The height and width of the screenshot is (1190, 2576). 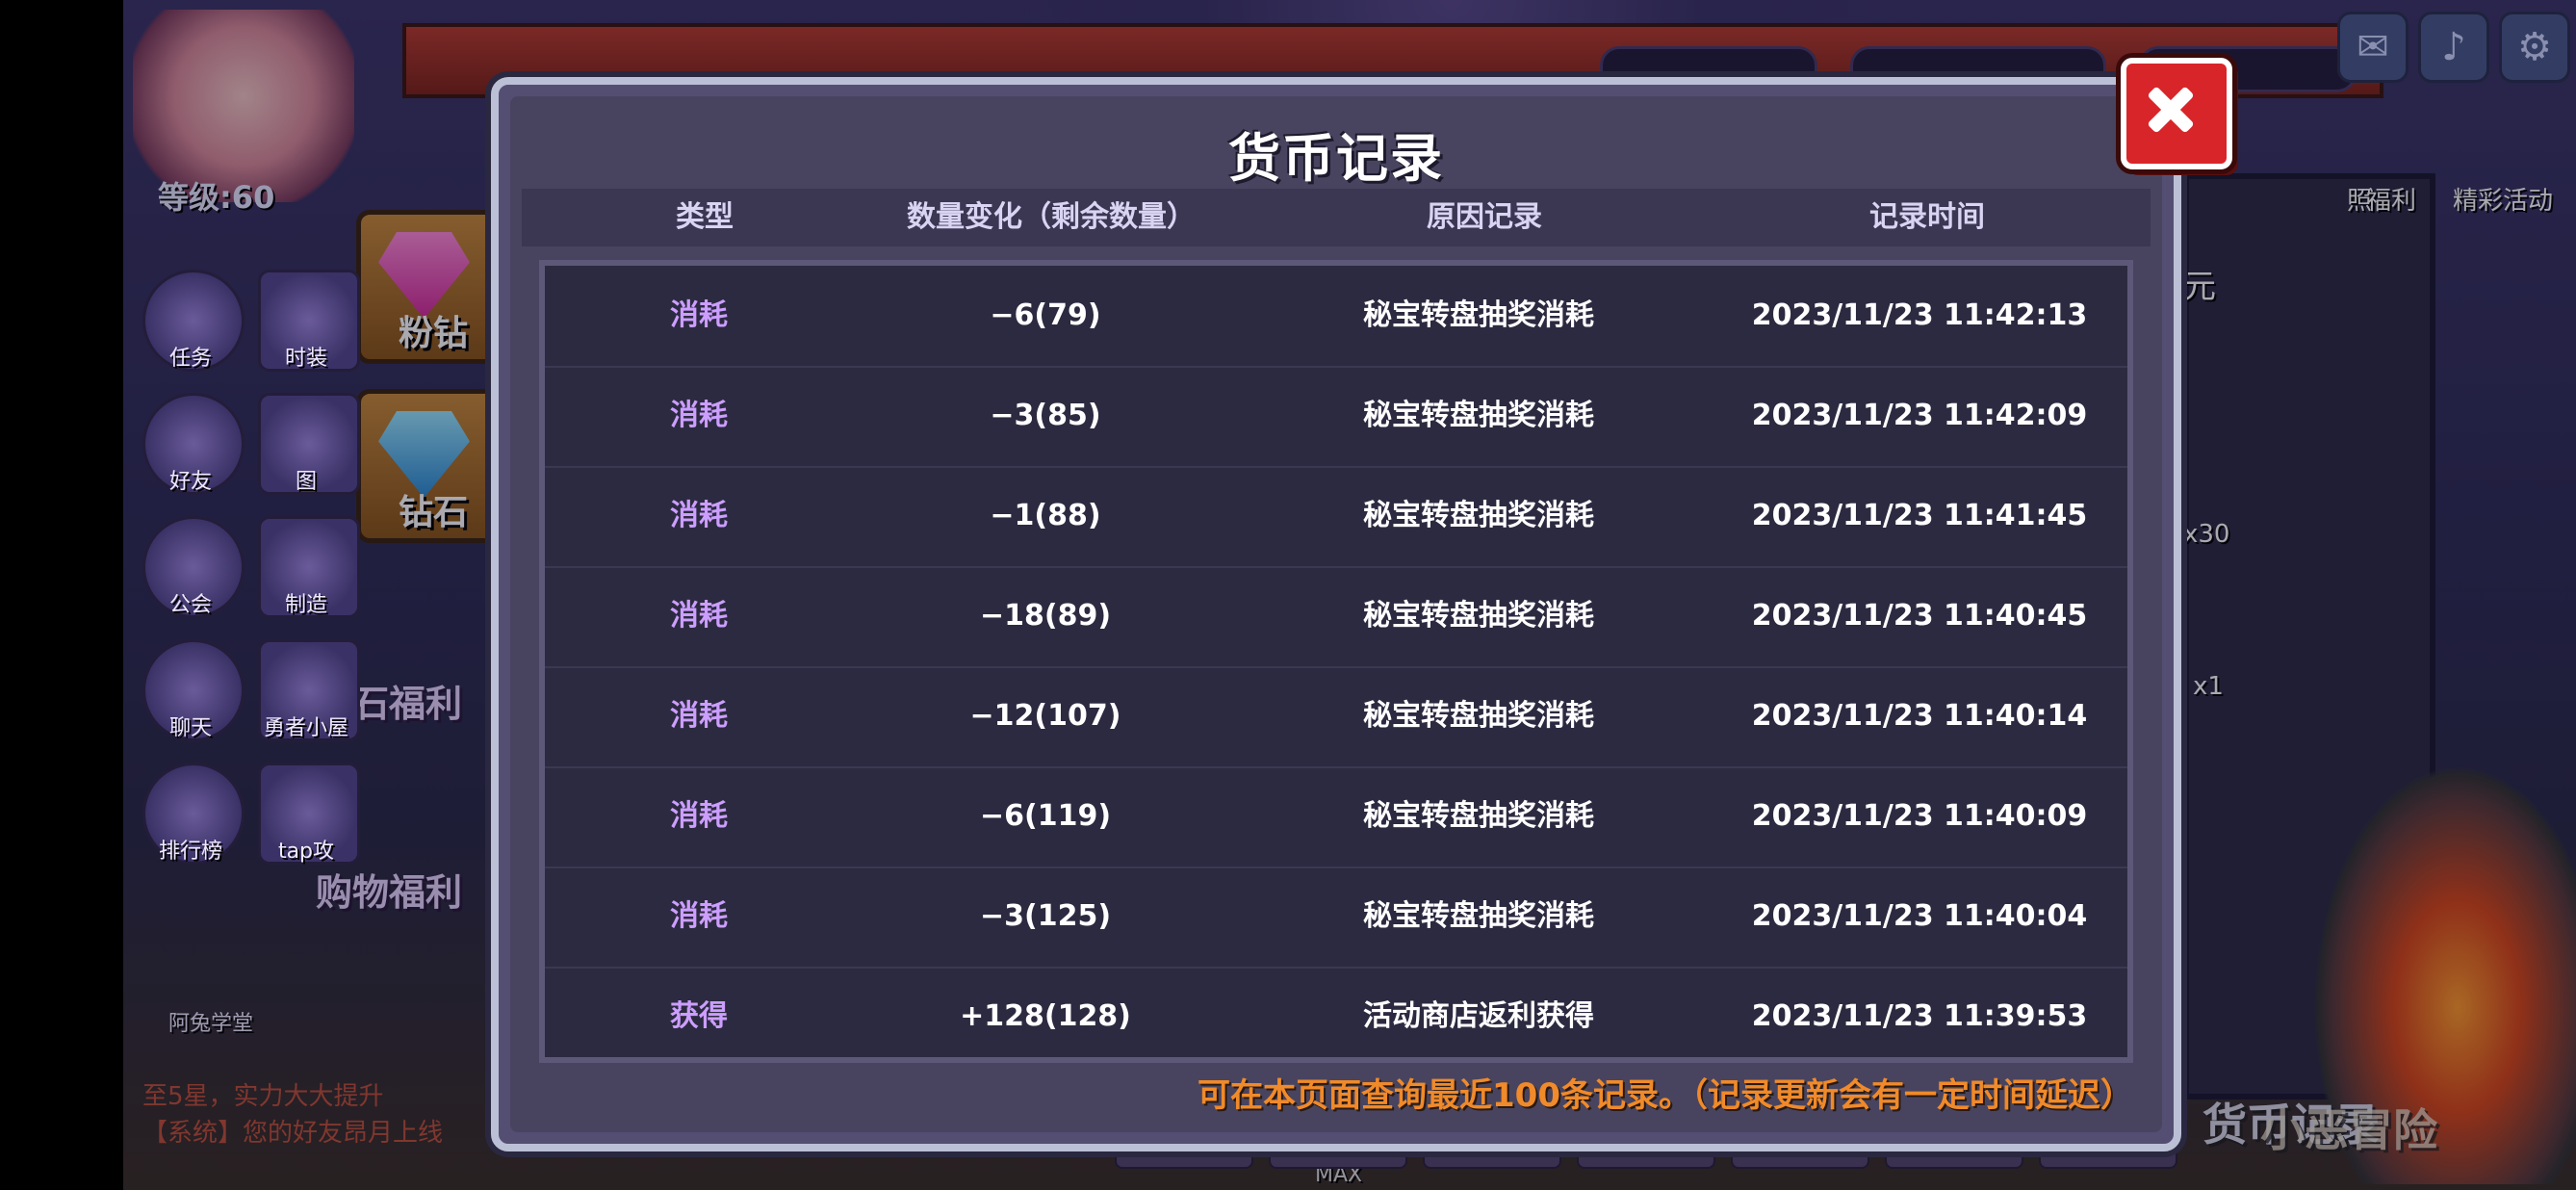 I want to click on record-change: −18(89), so click(x=1045, y=616).